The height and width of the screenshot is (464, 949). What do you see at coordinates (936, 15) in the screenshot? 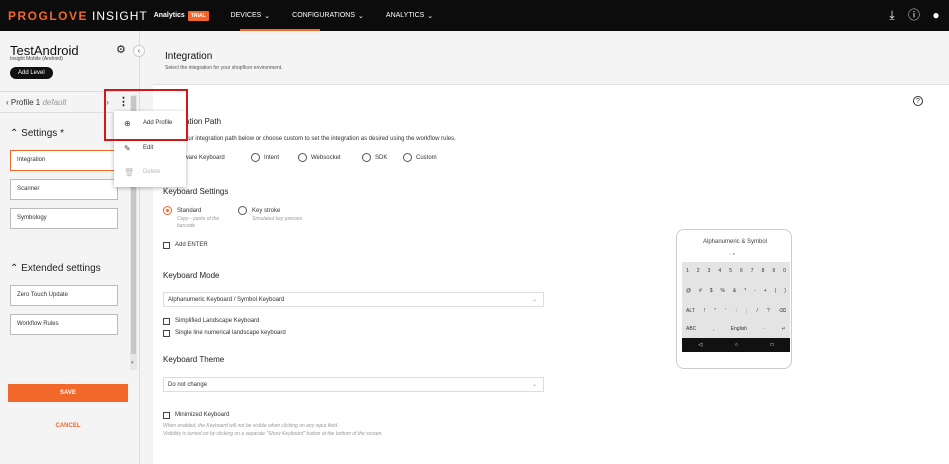
I see `account-icon: ●` at bounding box center [936, 15].